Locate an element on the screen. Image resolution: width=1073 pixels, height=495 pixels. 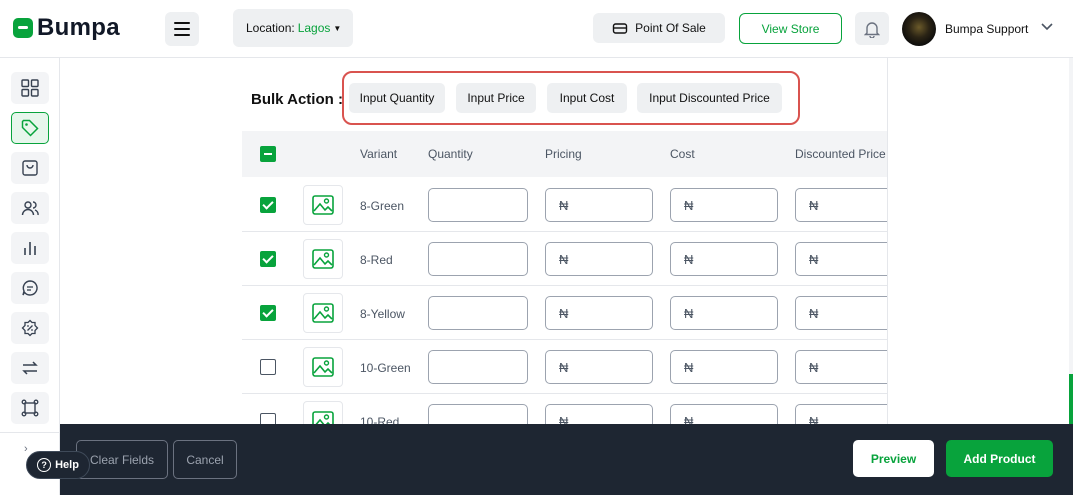
sidebar-item-analytics is located at coordinates (30, 248).